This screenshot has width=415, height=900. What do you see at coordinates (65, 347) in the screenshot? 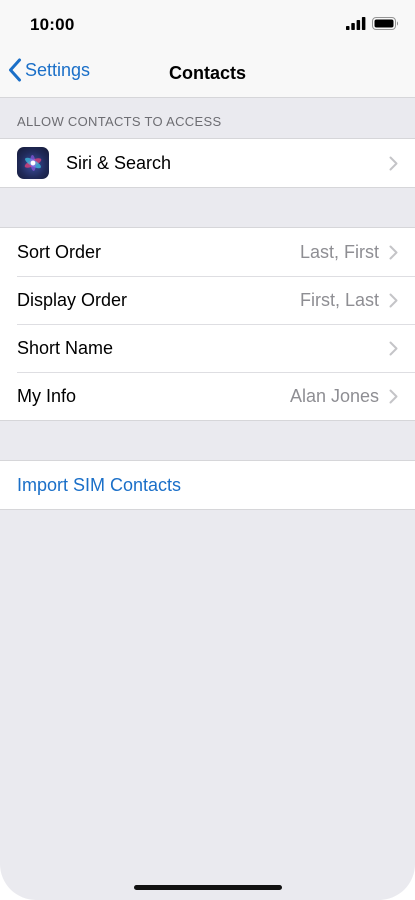
I see `short-name-label: Short Name` at bounding box center [65, 347].